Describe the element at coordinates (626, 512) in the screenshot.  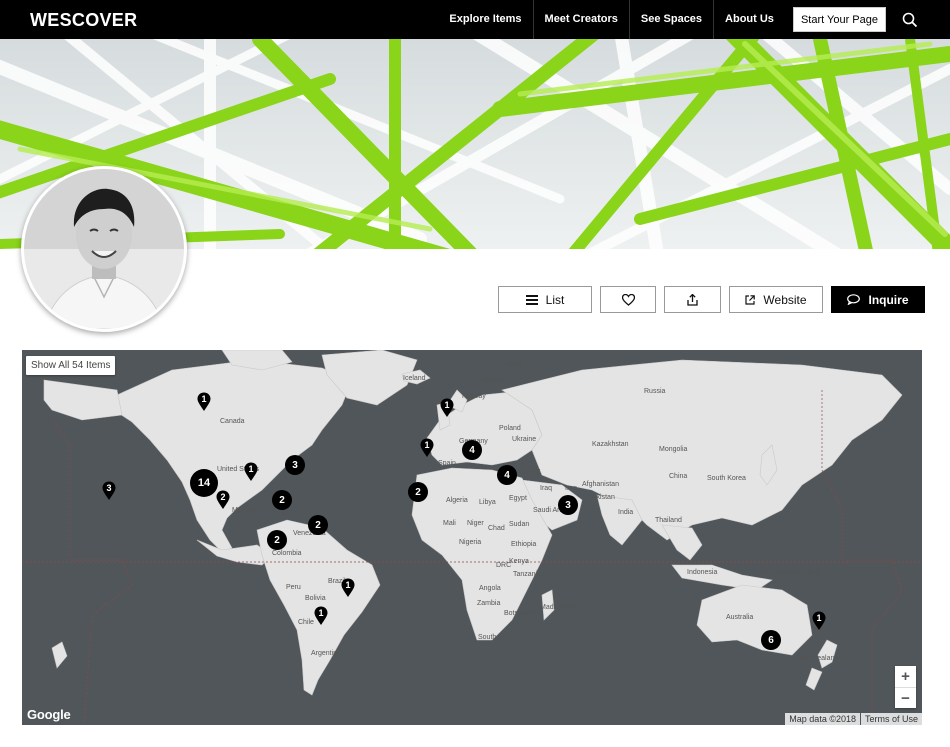
I see `map-country-label: India` at that location.